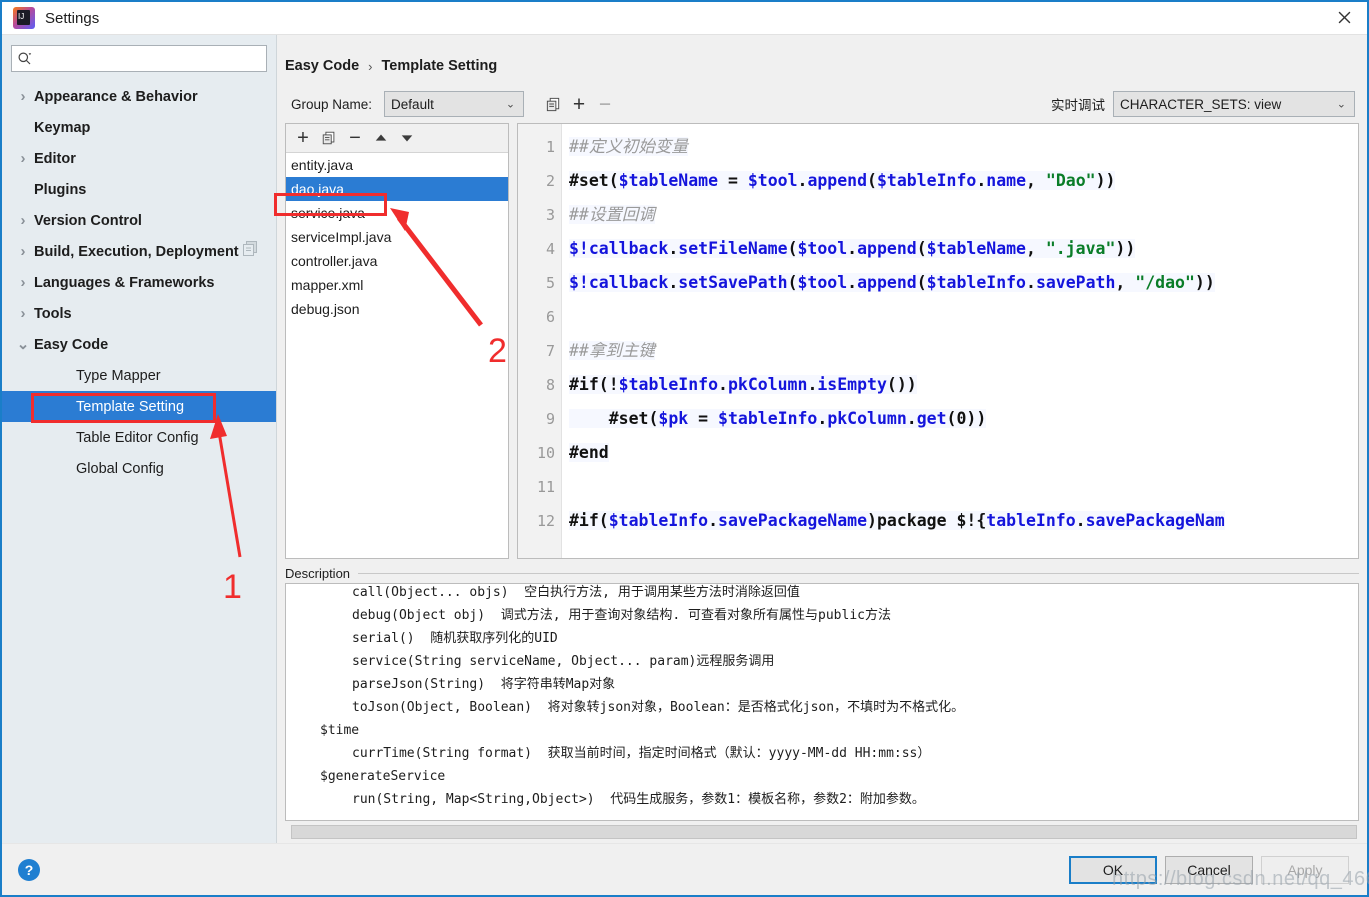 Image resolution: width=1369 pixels, height=897 pixels. Describe the element at coordinates (772, 180) in the screenshot. I see `code-token: $tool` at that location.